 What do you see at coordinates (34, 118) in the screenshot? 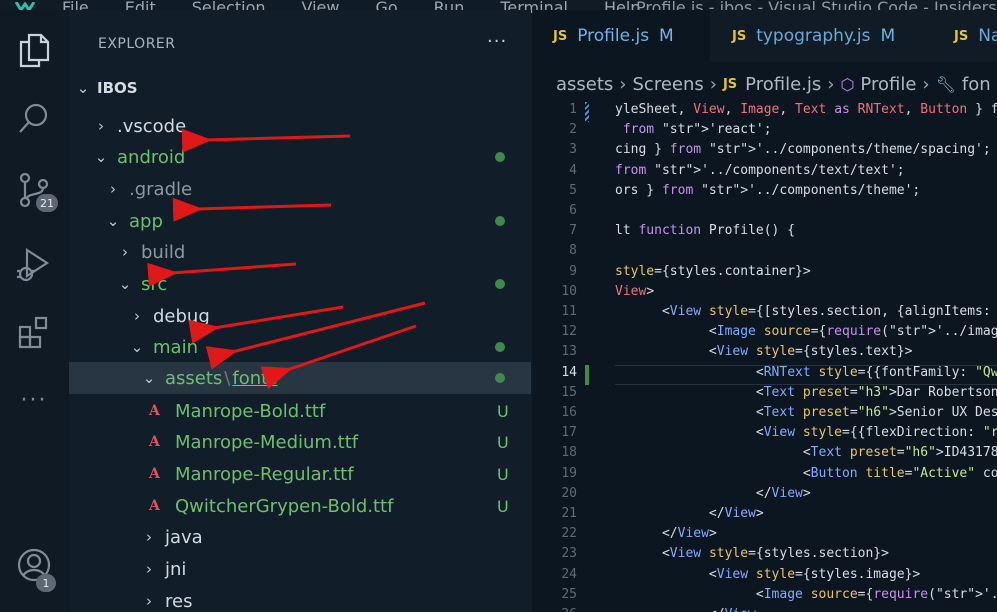
I see `search-activity` at bounding box center [34, 118].